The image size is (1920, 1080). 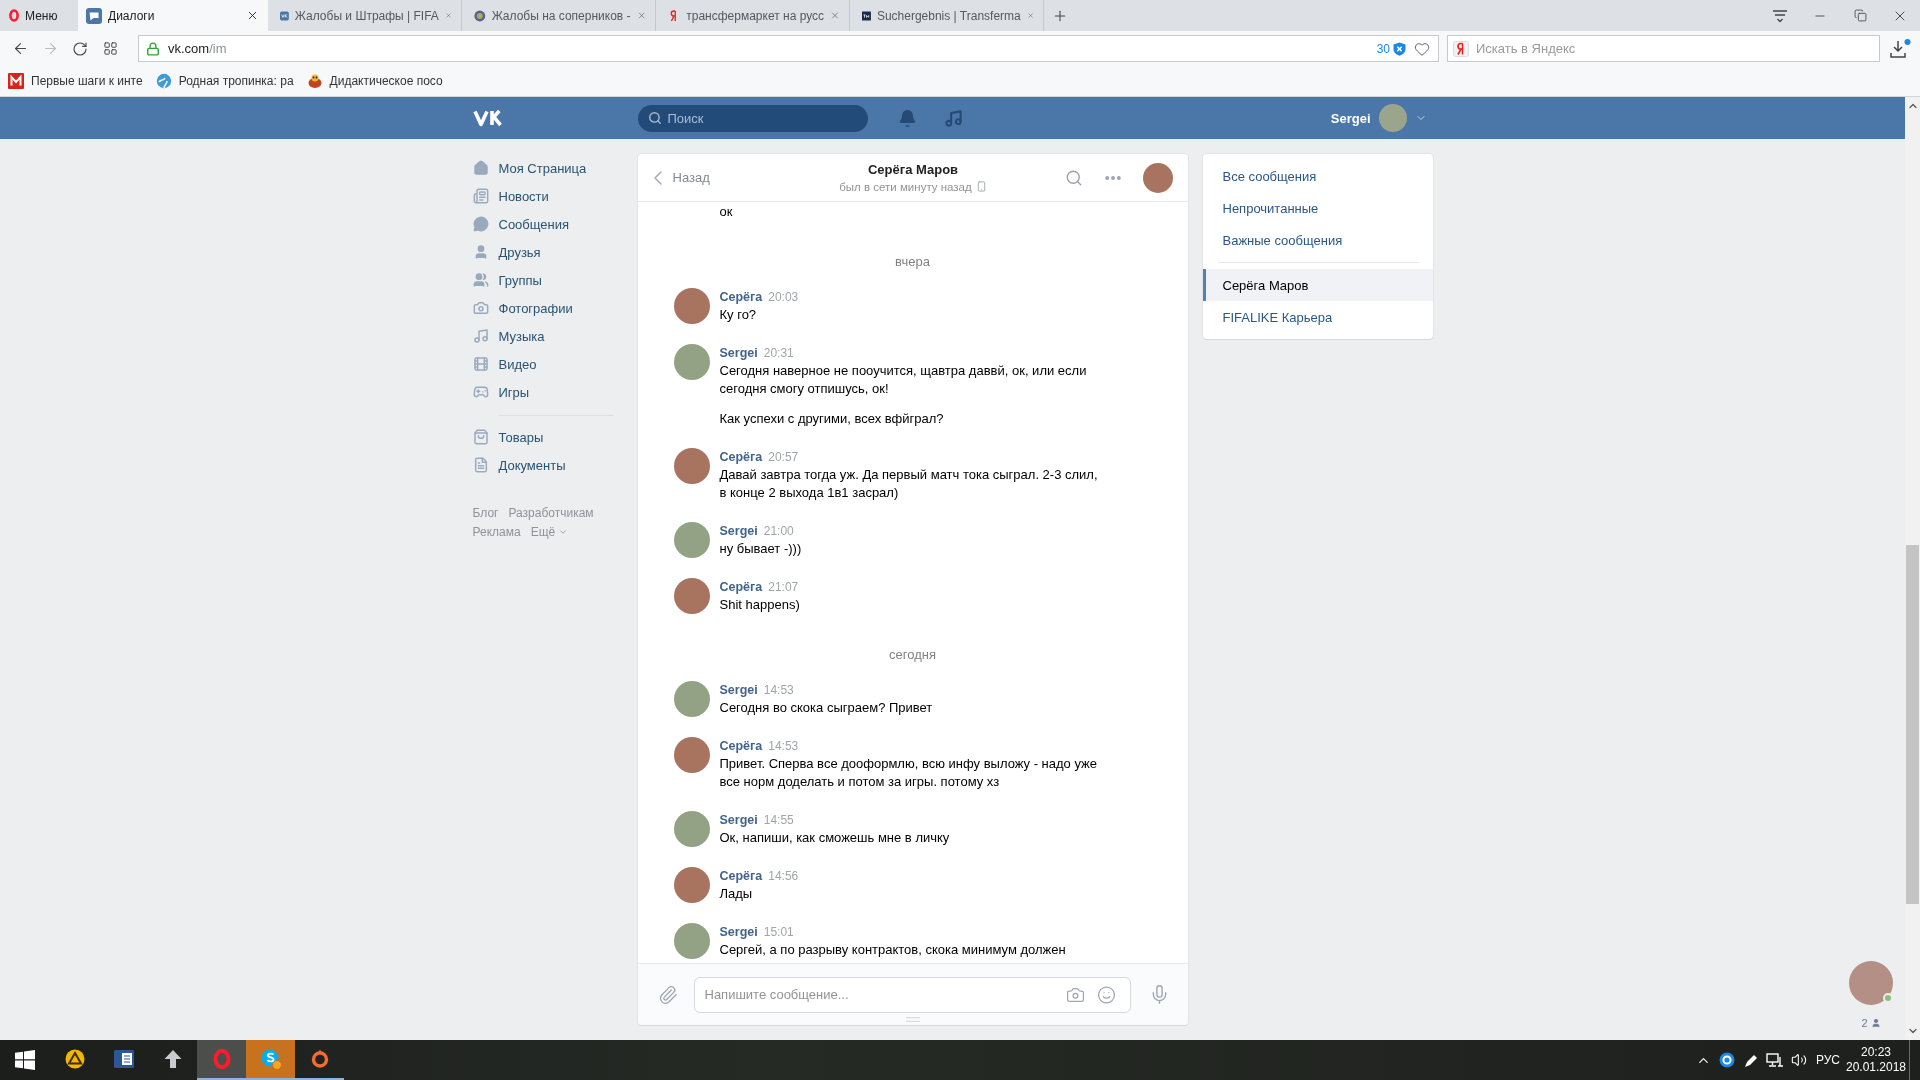 I want to click on conversation-item: FIFALIKE Карьера, so click(x=1317, y=317).